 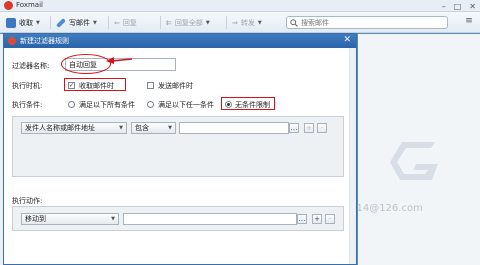 I want to click on maximize-icon: □, so click(x=458, y=6).